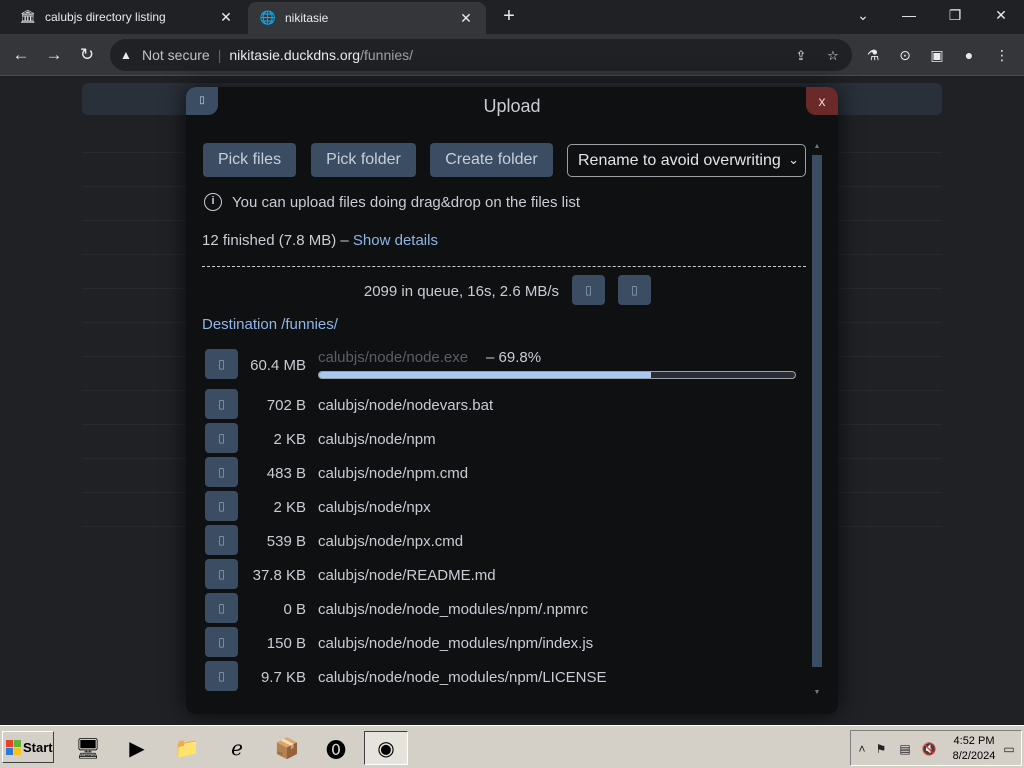 The width and height of the screenshot is (1024, 768). Describe the element at coordinates (491, 160) in the screenshot. I see `create-folder-button: Create folder` at that location.